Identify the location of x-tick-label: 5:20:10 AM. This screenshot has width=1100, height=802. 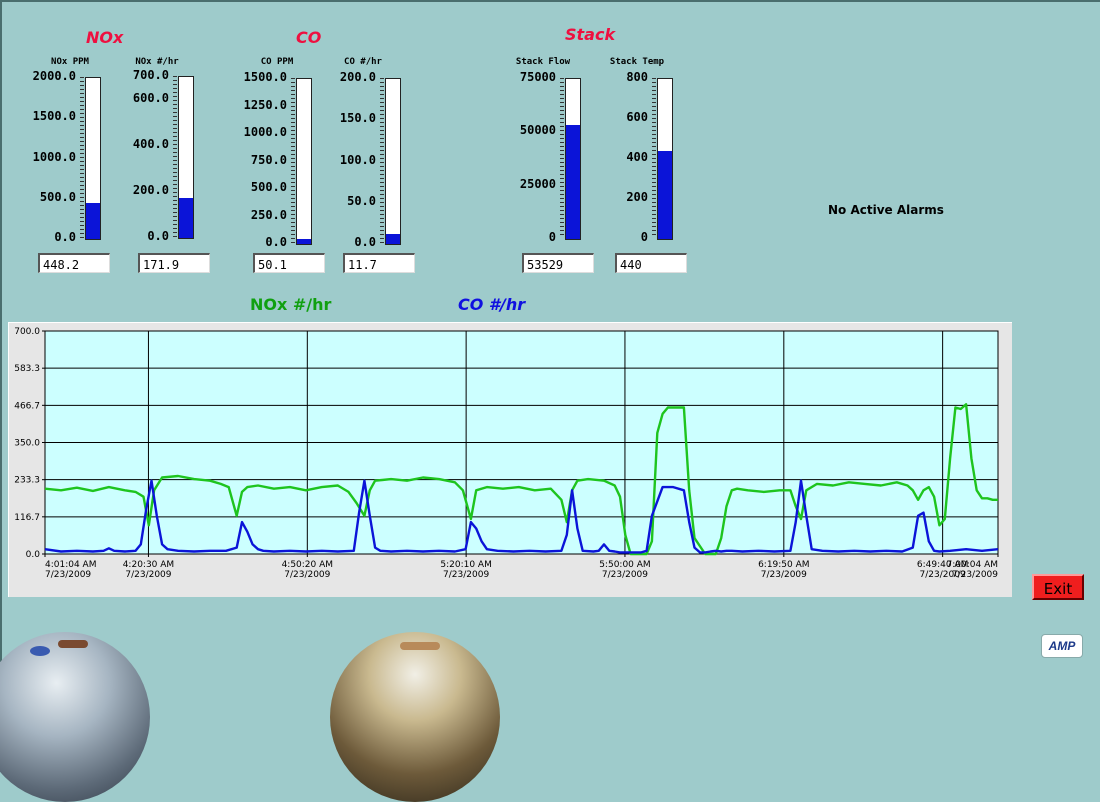
(465, 565).